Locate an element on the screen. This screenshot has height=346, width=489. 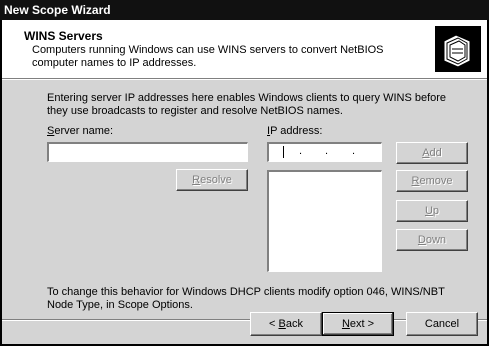
resolve-accel: R is located at coordinates (196, 180).